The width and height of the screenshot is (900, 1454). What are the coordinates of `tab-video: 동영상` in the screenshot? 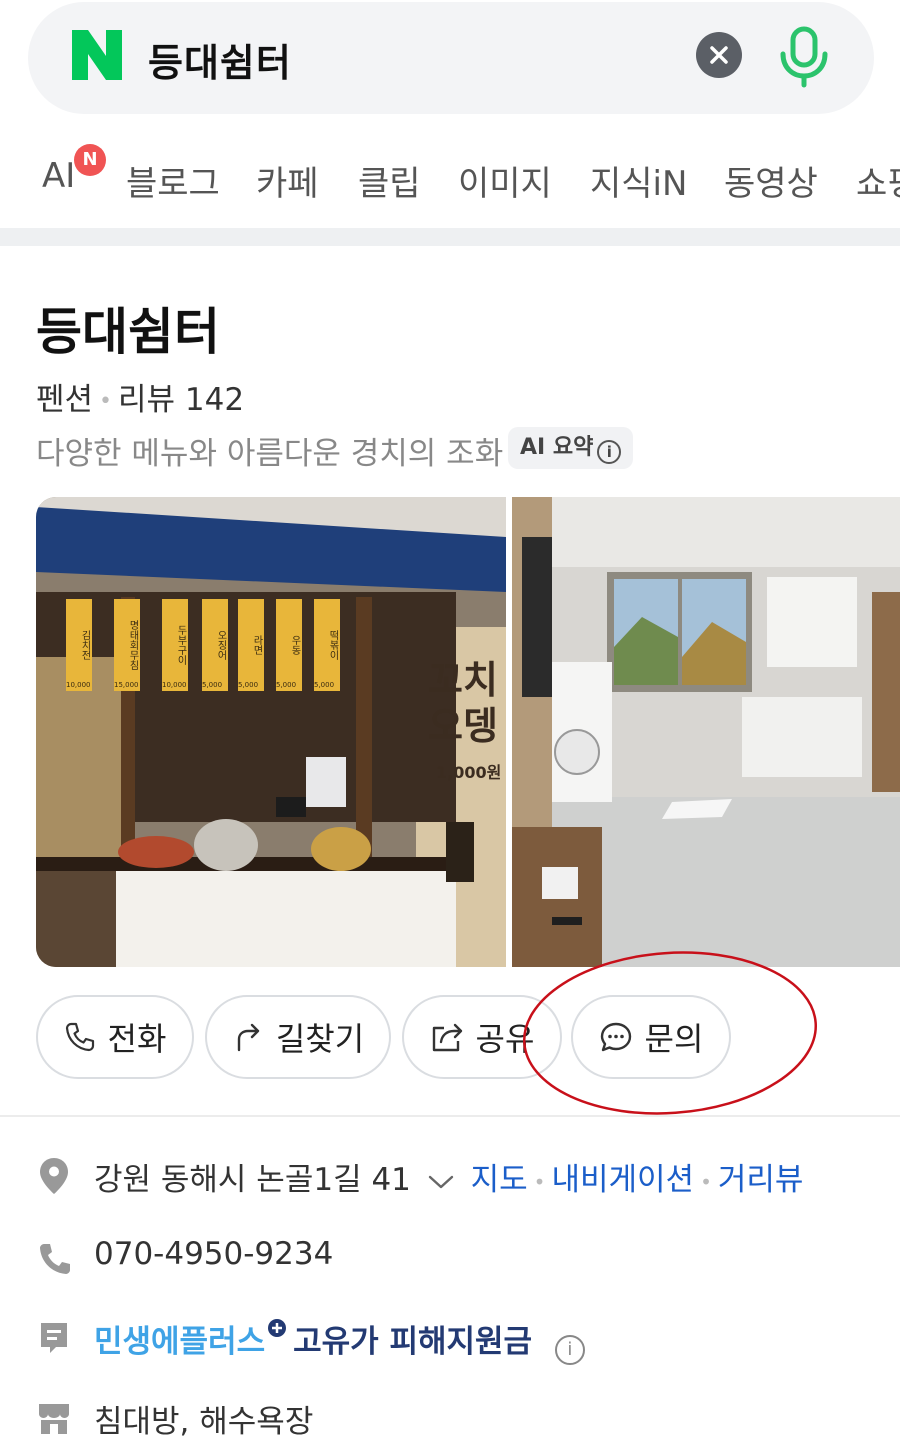 It's located at (771, 180).